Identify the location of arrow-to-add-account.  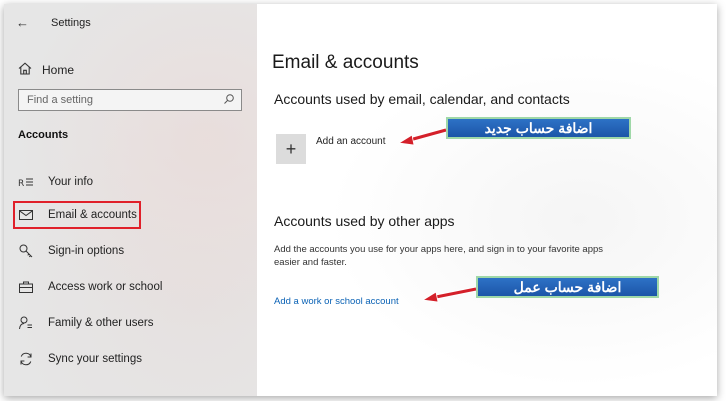
(422, 136).